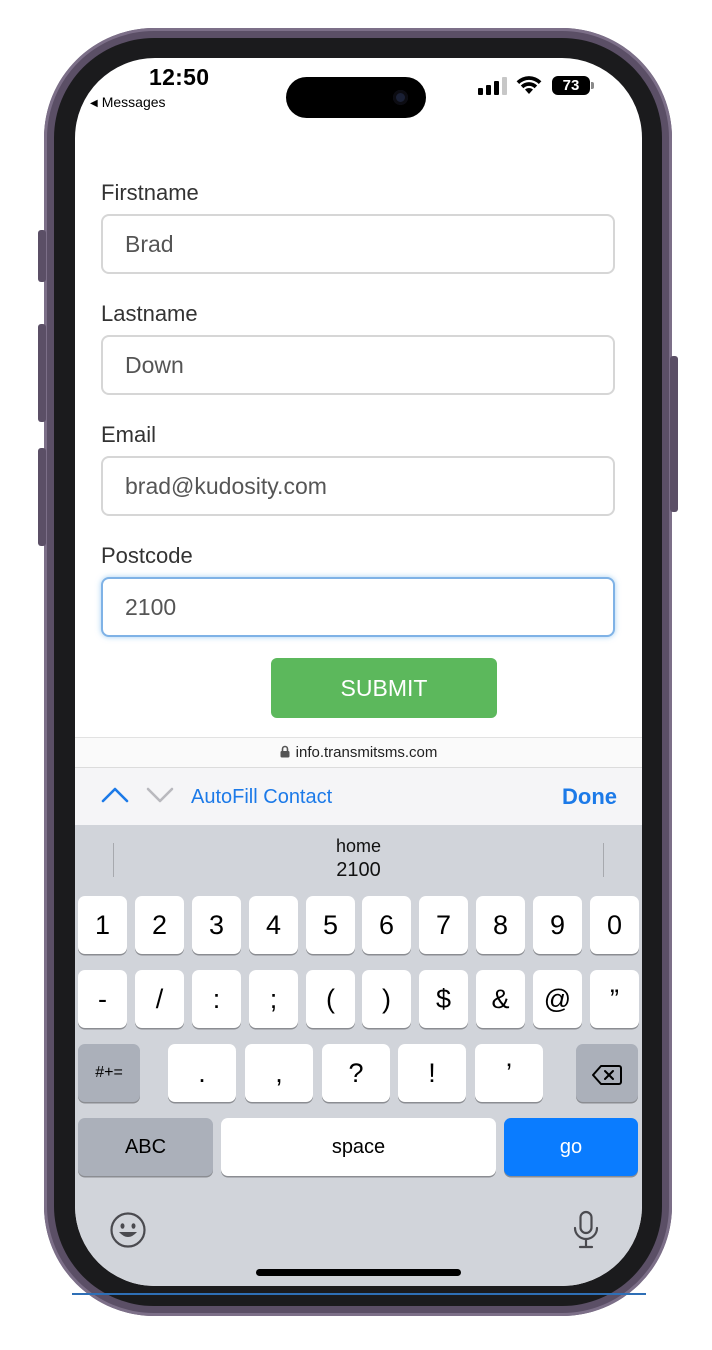  Describe the element at coordinates (557, 999) in the screenshot. I see `key-at: @` at that location.